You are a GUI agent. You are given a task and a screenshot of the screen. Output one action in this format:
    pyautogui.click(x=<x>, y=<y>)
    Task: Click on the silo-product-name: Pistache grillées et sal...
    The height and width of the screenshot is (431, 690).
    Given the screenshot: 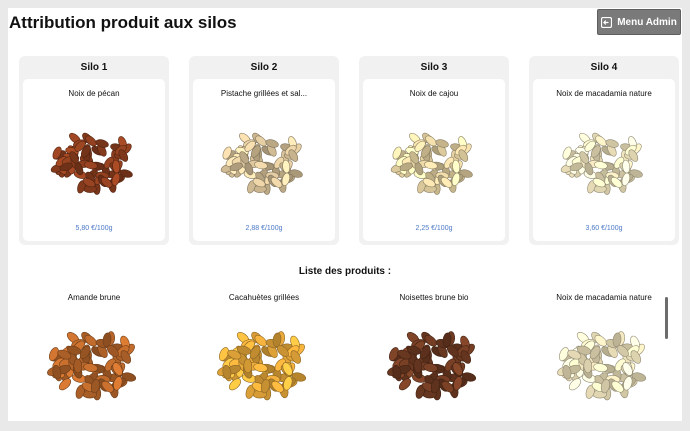 What is the action you would take?
    pyautogui.click(x=264, y=93)
    